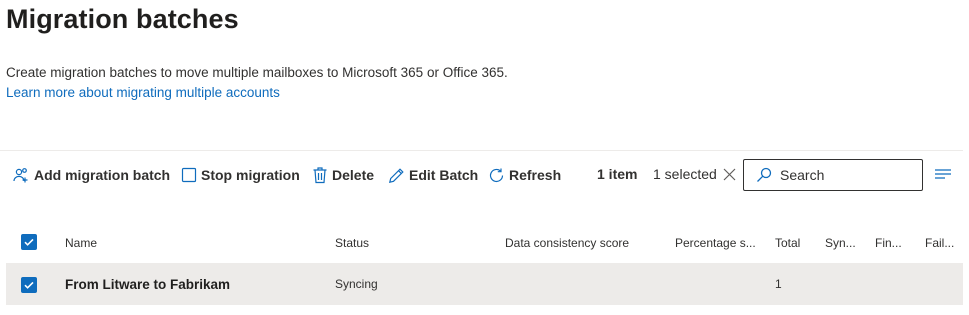  Describe the element at coordinates (147, 284) in the screenshot. I see `row-name: From Litware to Fabrikam` at that location.